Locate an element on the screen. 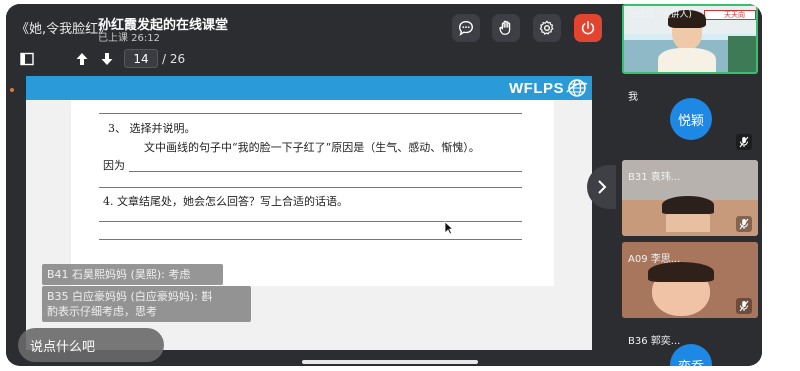 Image resolution: width=800 pixels, height=371 pixels. hand-icon is located at coordinates (505, 27).